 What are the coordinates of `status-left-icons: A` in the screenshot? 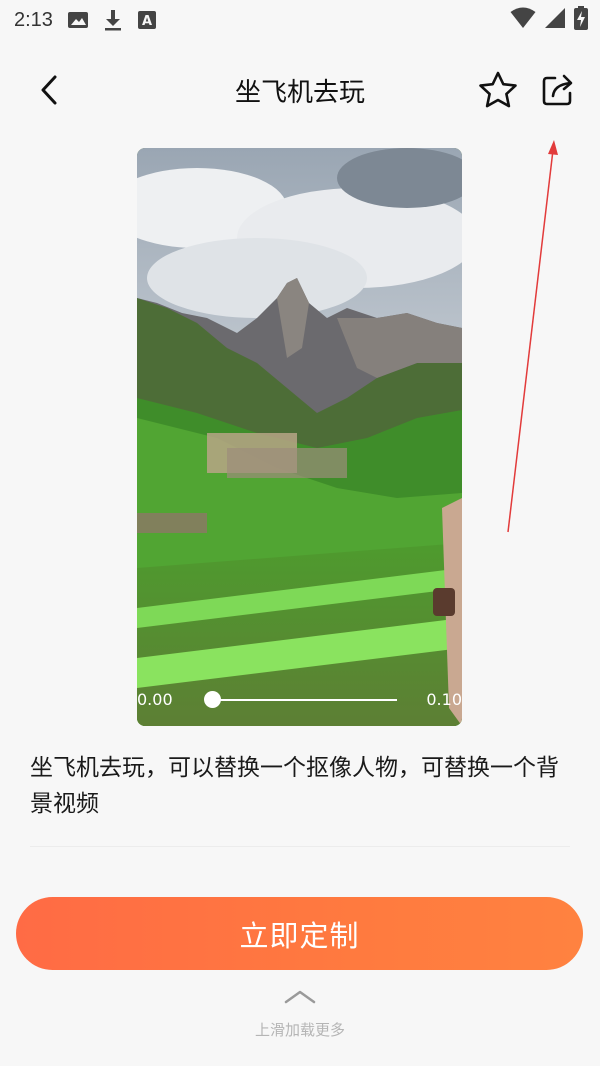 It's located at (112, 20).